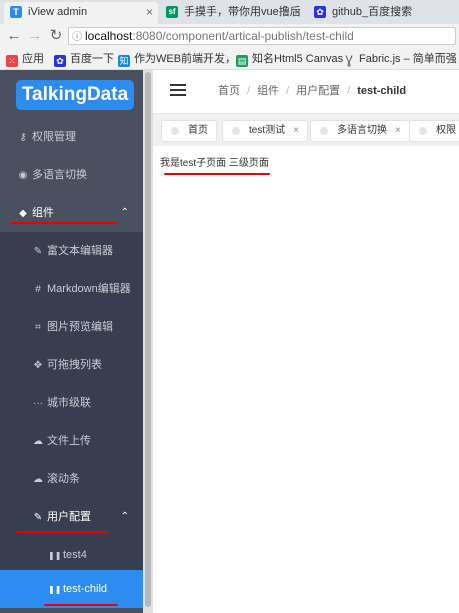 The width and height of the screenshot is (459, 613). I want to click on hash-icon: #, so click(38, 289).